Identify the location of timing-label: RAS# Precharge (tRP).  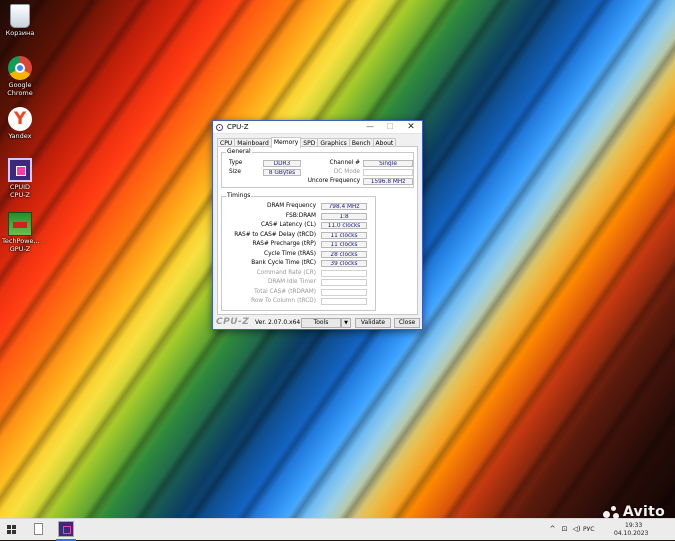
(284, 244).